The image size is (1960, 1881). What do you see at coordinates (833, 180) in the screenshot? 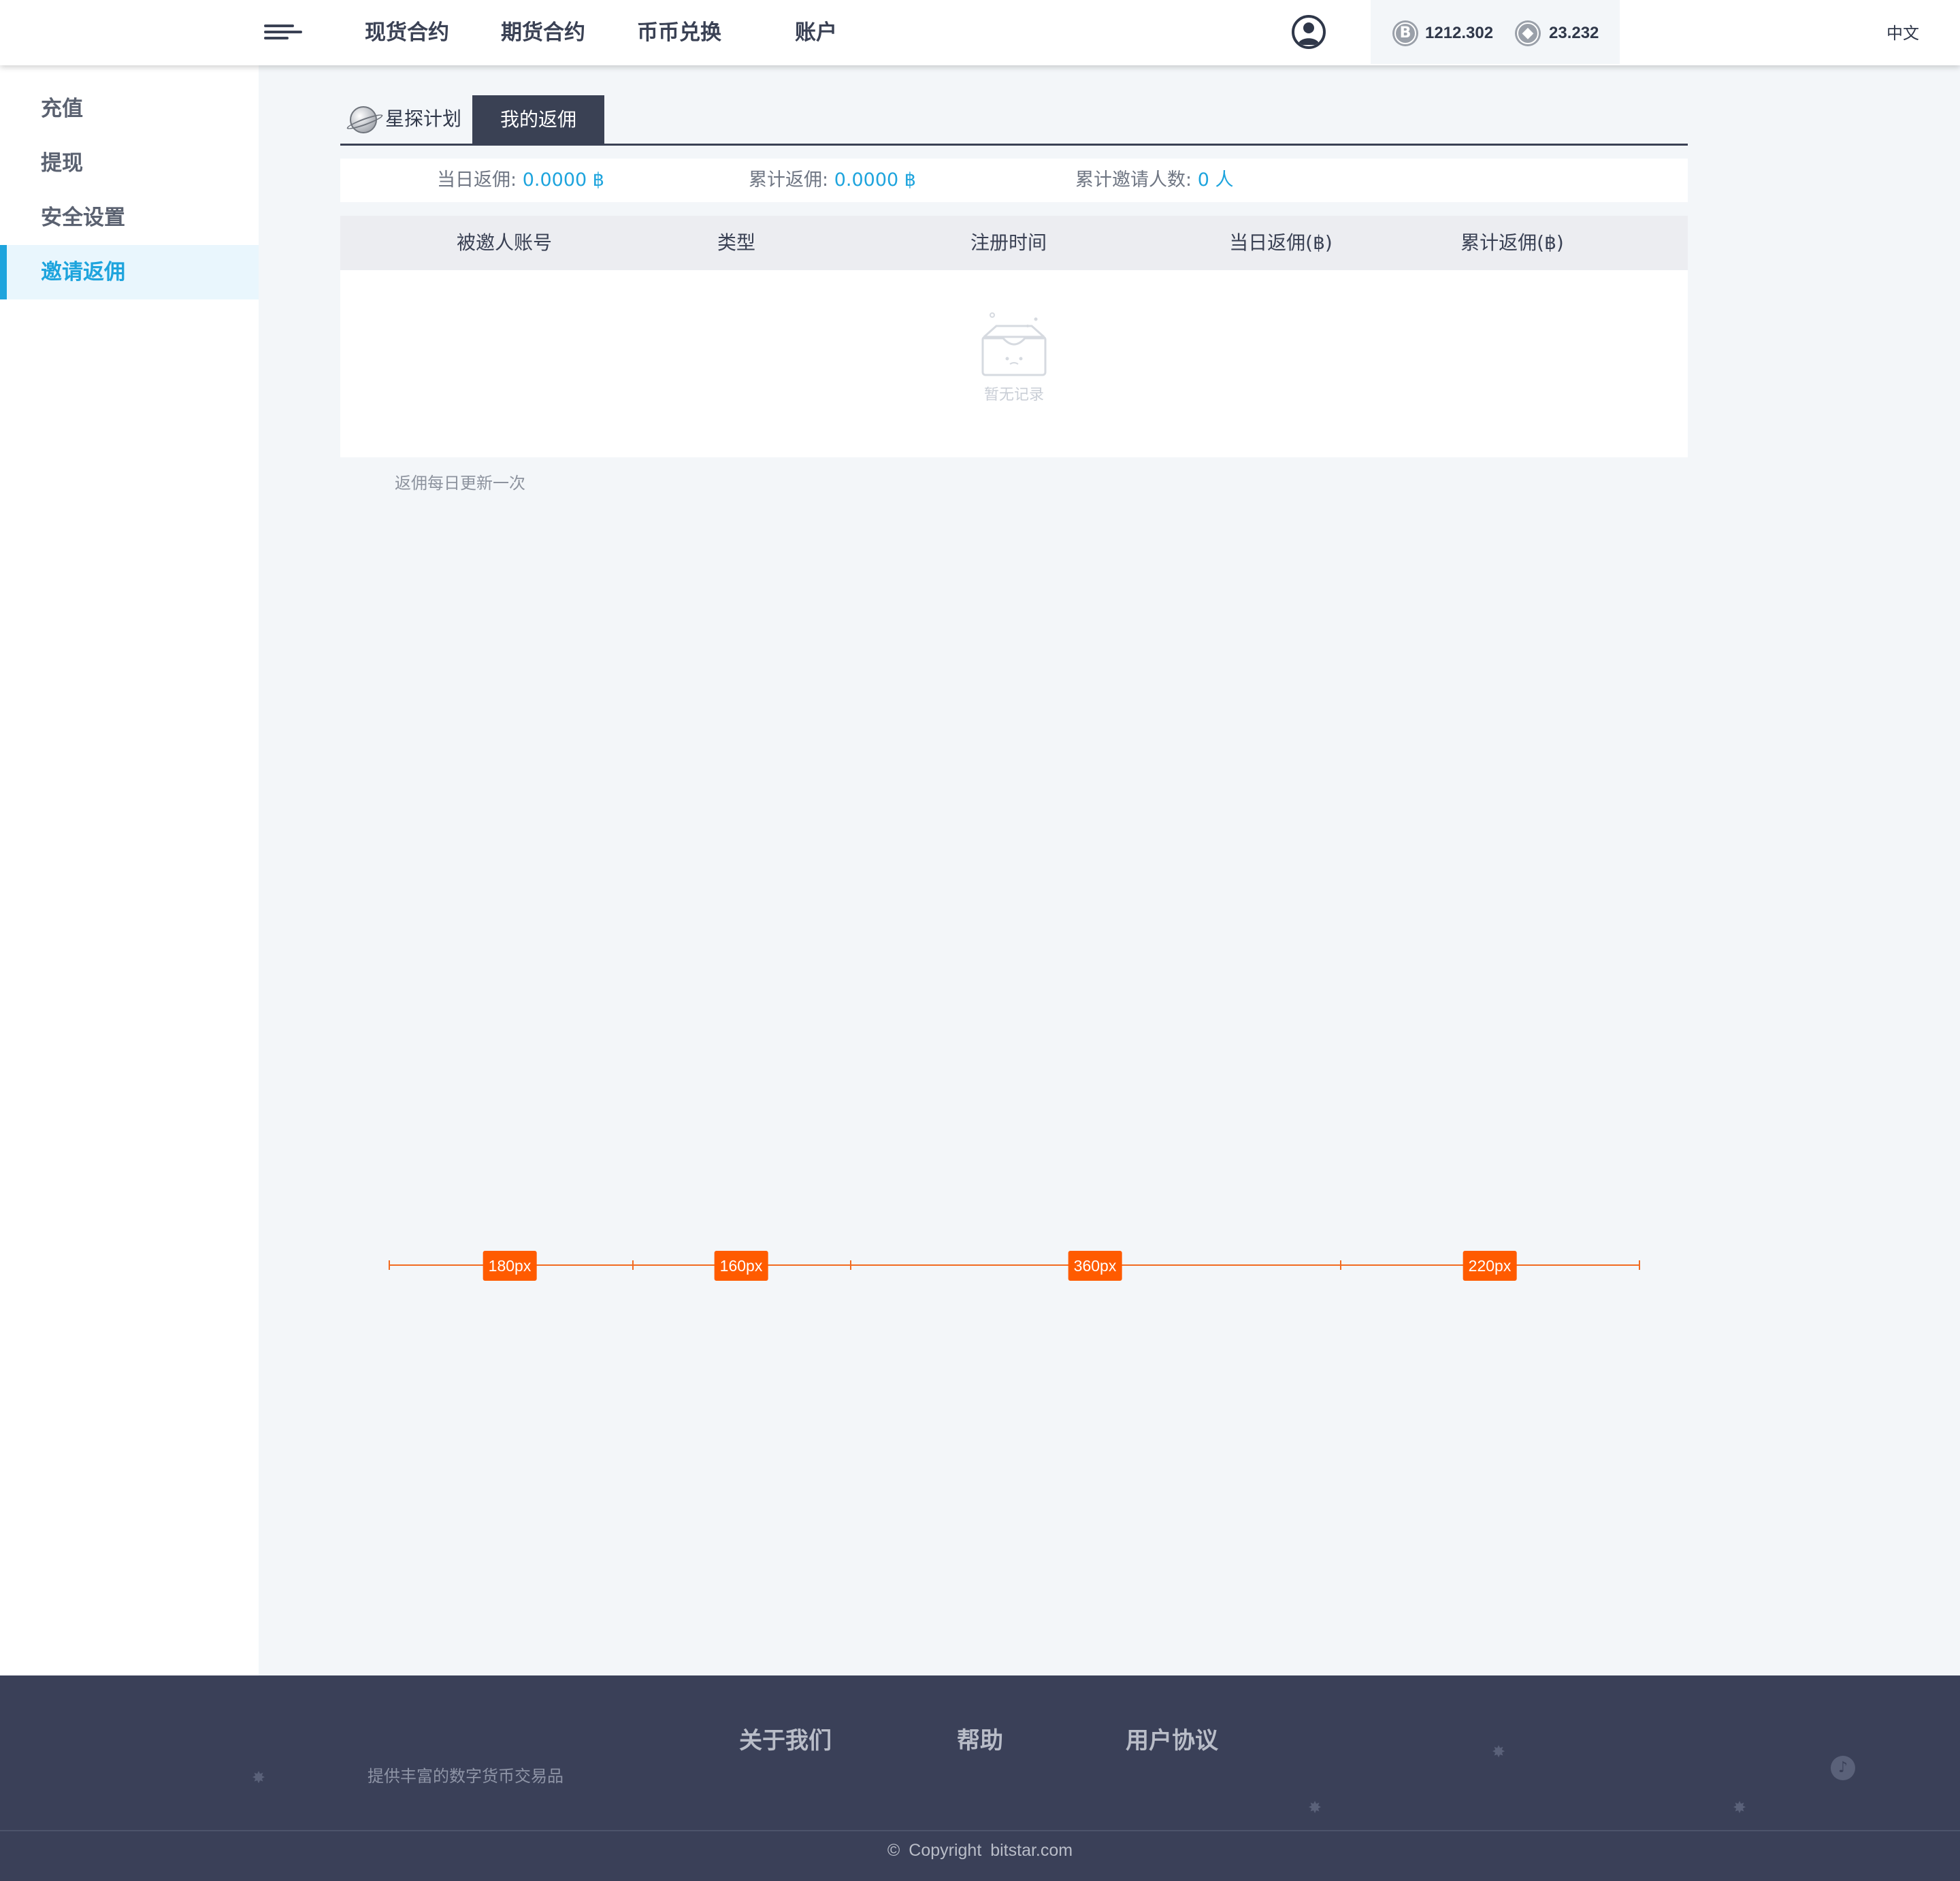
I see `stat-total-rebate: 累计返佣: 0.0000 ฿` at bounding box center [833, 180].